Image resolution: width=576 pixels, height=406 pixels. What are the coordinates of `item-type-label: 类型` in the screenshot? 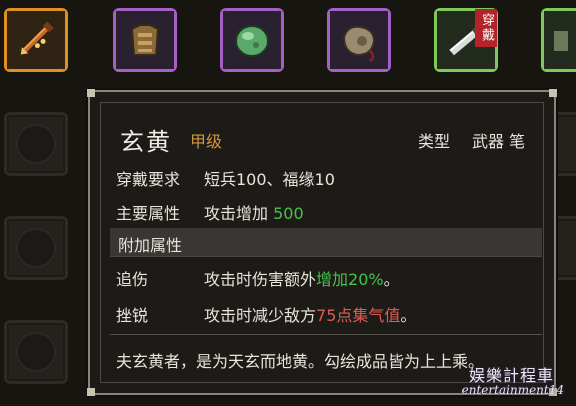 It's located at (434, 141).